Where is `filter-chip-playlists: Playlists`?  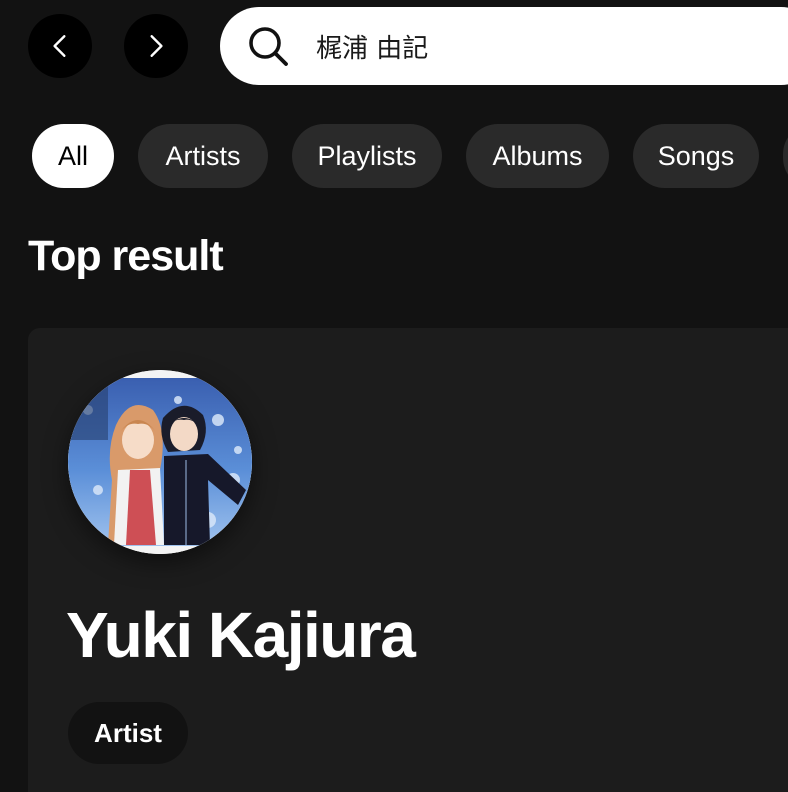
filter-chip-playlists: Playlists is located at coordinates (367, 156).